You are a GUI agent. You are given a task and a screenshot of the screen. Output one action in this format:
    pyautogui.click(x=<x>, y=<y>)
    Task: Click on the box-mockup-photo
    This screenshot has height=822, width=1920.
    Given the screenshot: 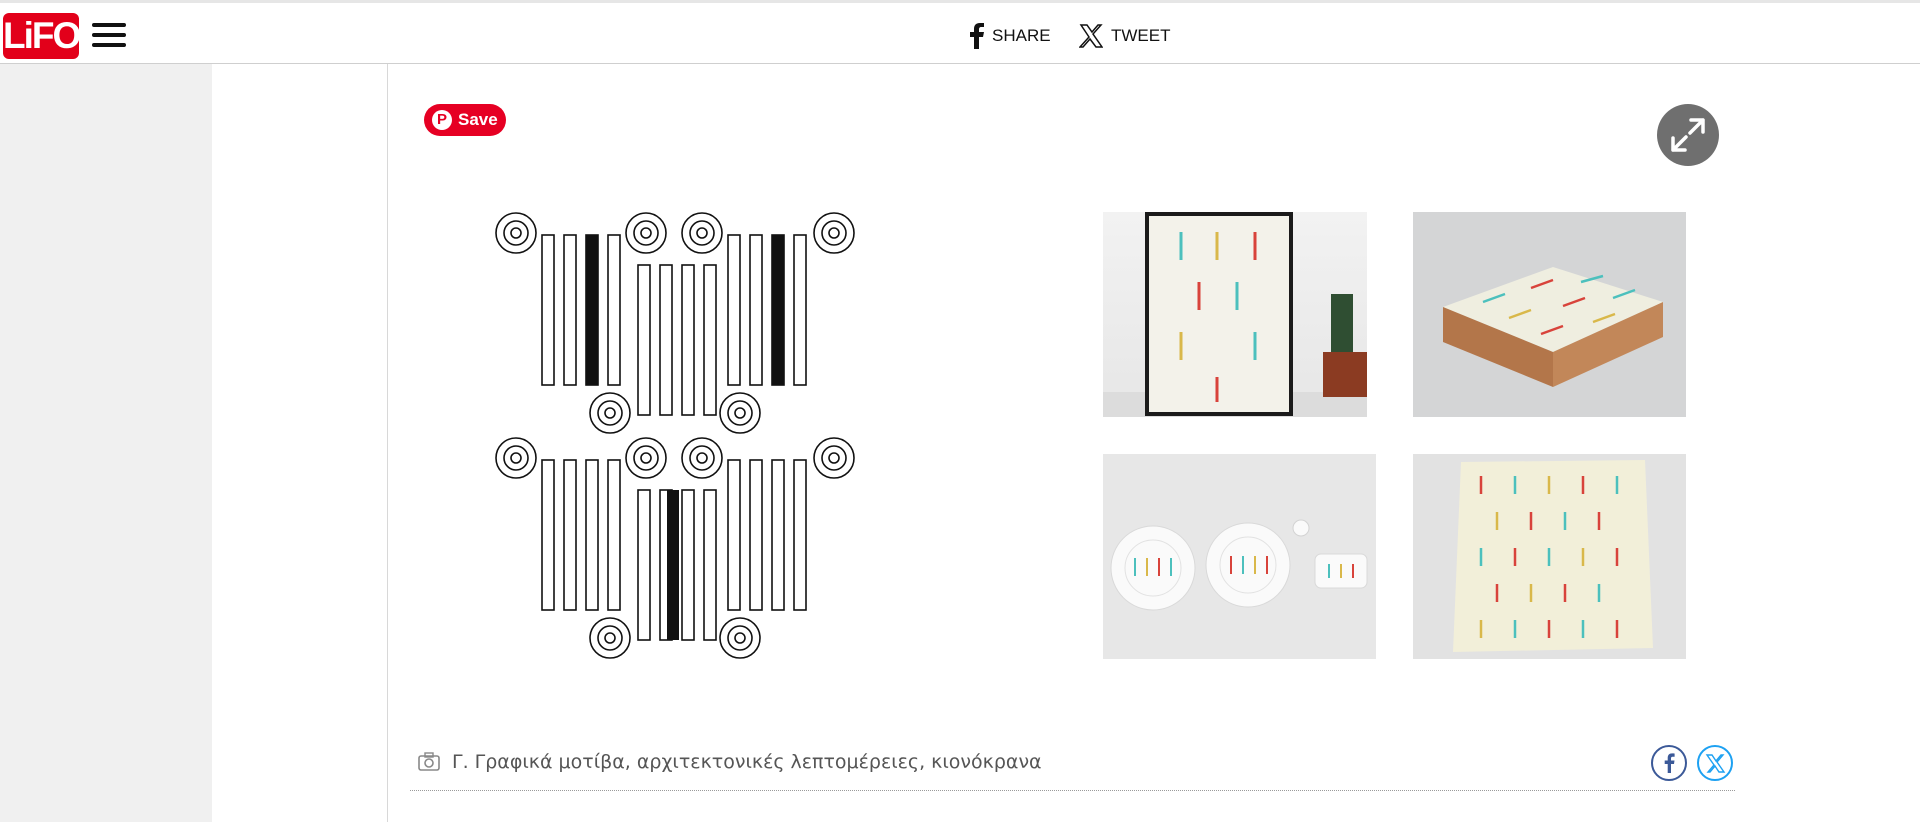 What is the action you would take?
    pyautogui.click(x=1549, y=314)
    